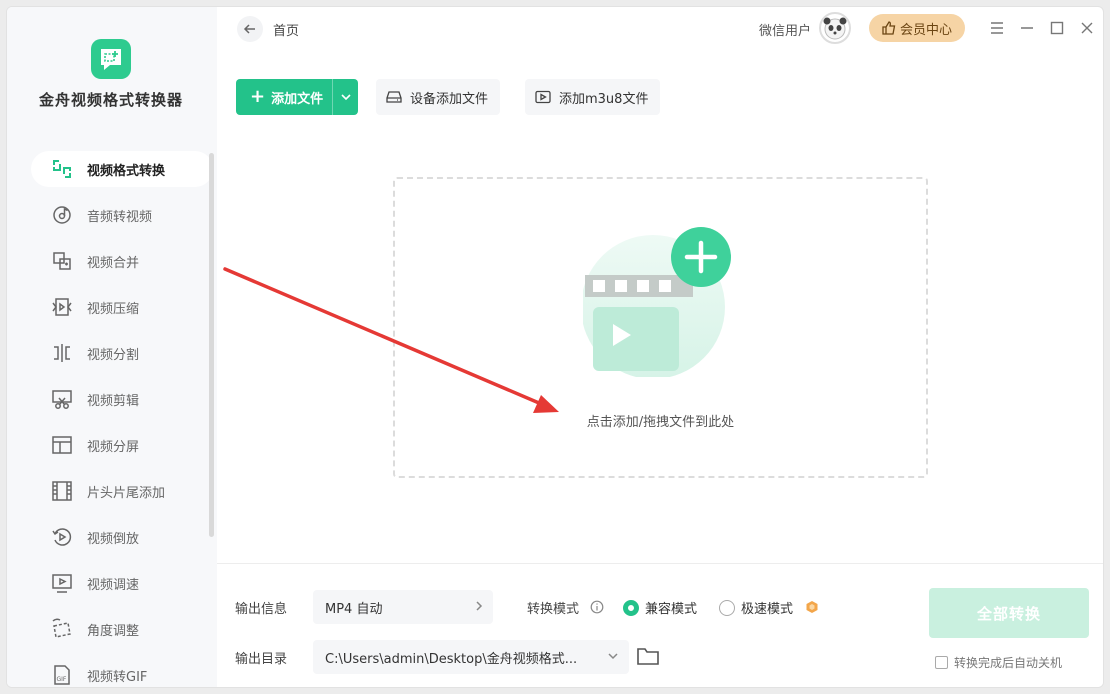 This screenshot has width=1110, height=694. Describe the element at coordinates (113, 309) in the screenshot. I see `sidebar-item-label: 视频压缩` at that location.